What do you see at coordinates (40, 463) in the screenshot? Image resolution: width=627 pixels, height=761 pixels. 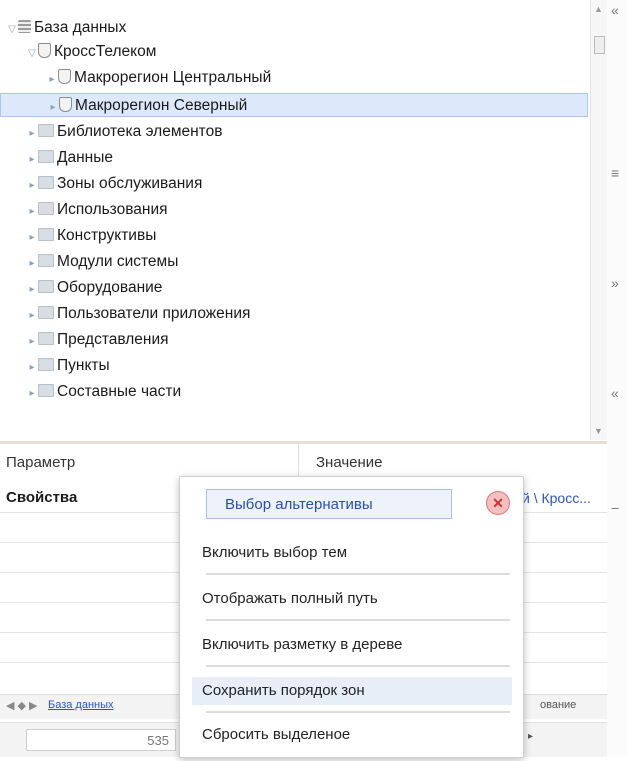 I see `column-header-param: Параметр` at bounding box center [40, 463].